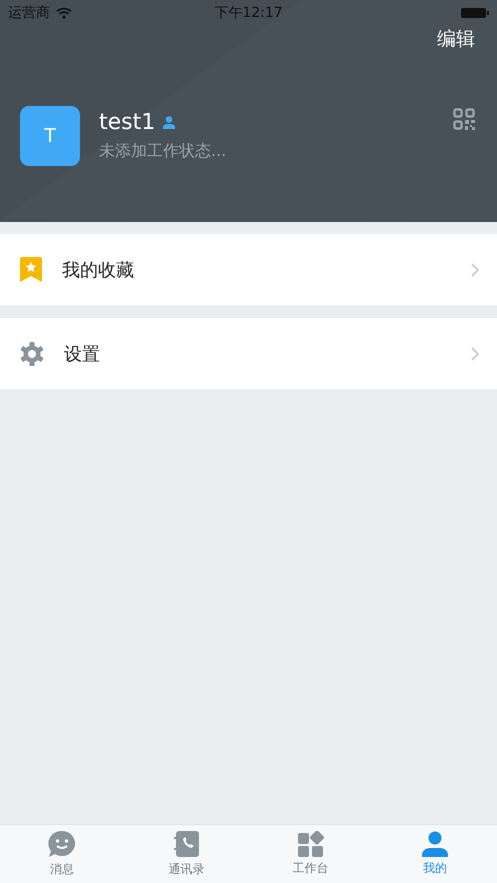 The width and height of the screenshot is (497, 883). Describe the element at coordinates (475, 13) in the screenshot. I see `battery-icon` at that location.